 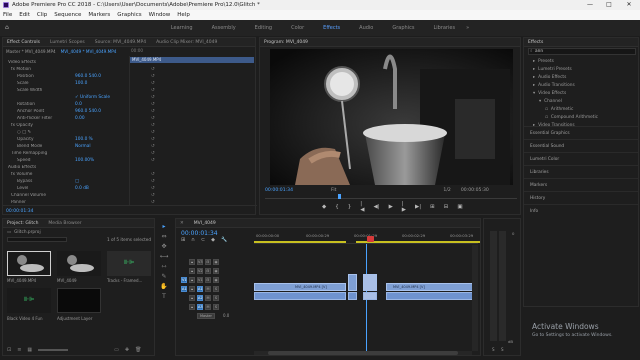 I want to click on ec-property-value: 960.0 540.0, so click(x=88, y=111).